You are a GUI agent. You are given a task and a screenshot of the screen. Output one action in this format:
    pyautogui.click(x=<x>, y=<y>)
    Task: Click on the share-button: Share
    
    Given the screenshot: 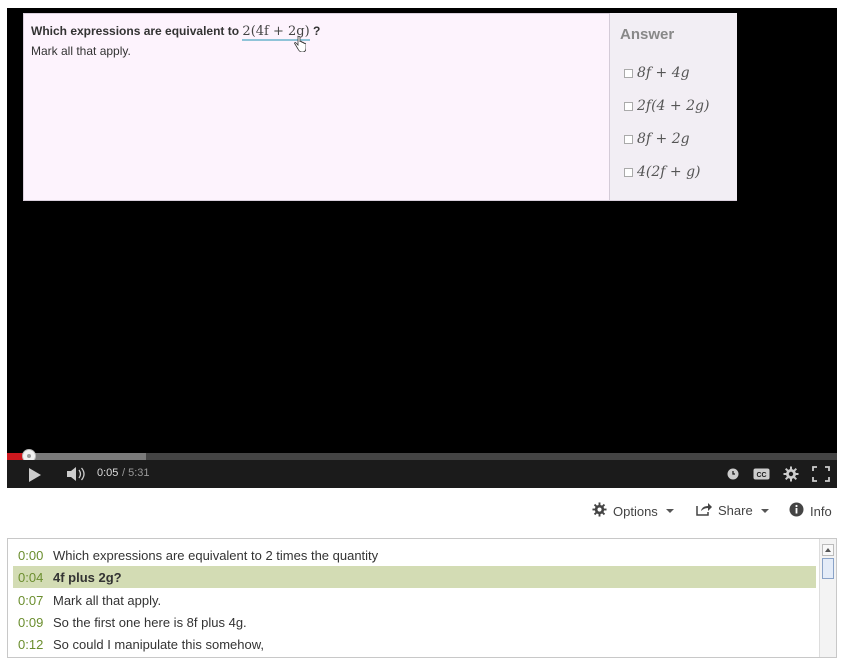 What is the action you would take?
    pyautogui.click(x=732, y=510)
    